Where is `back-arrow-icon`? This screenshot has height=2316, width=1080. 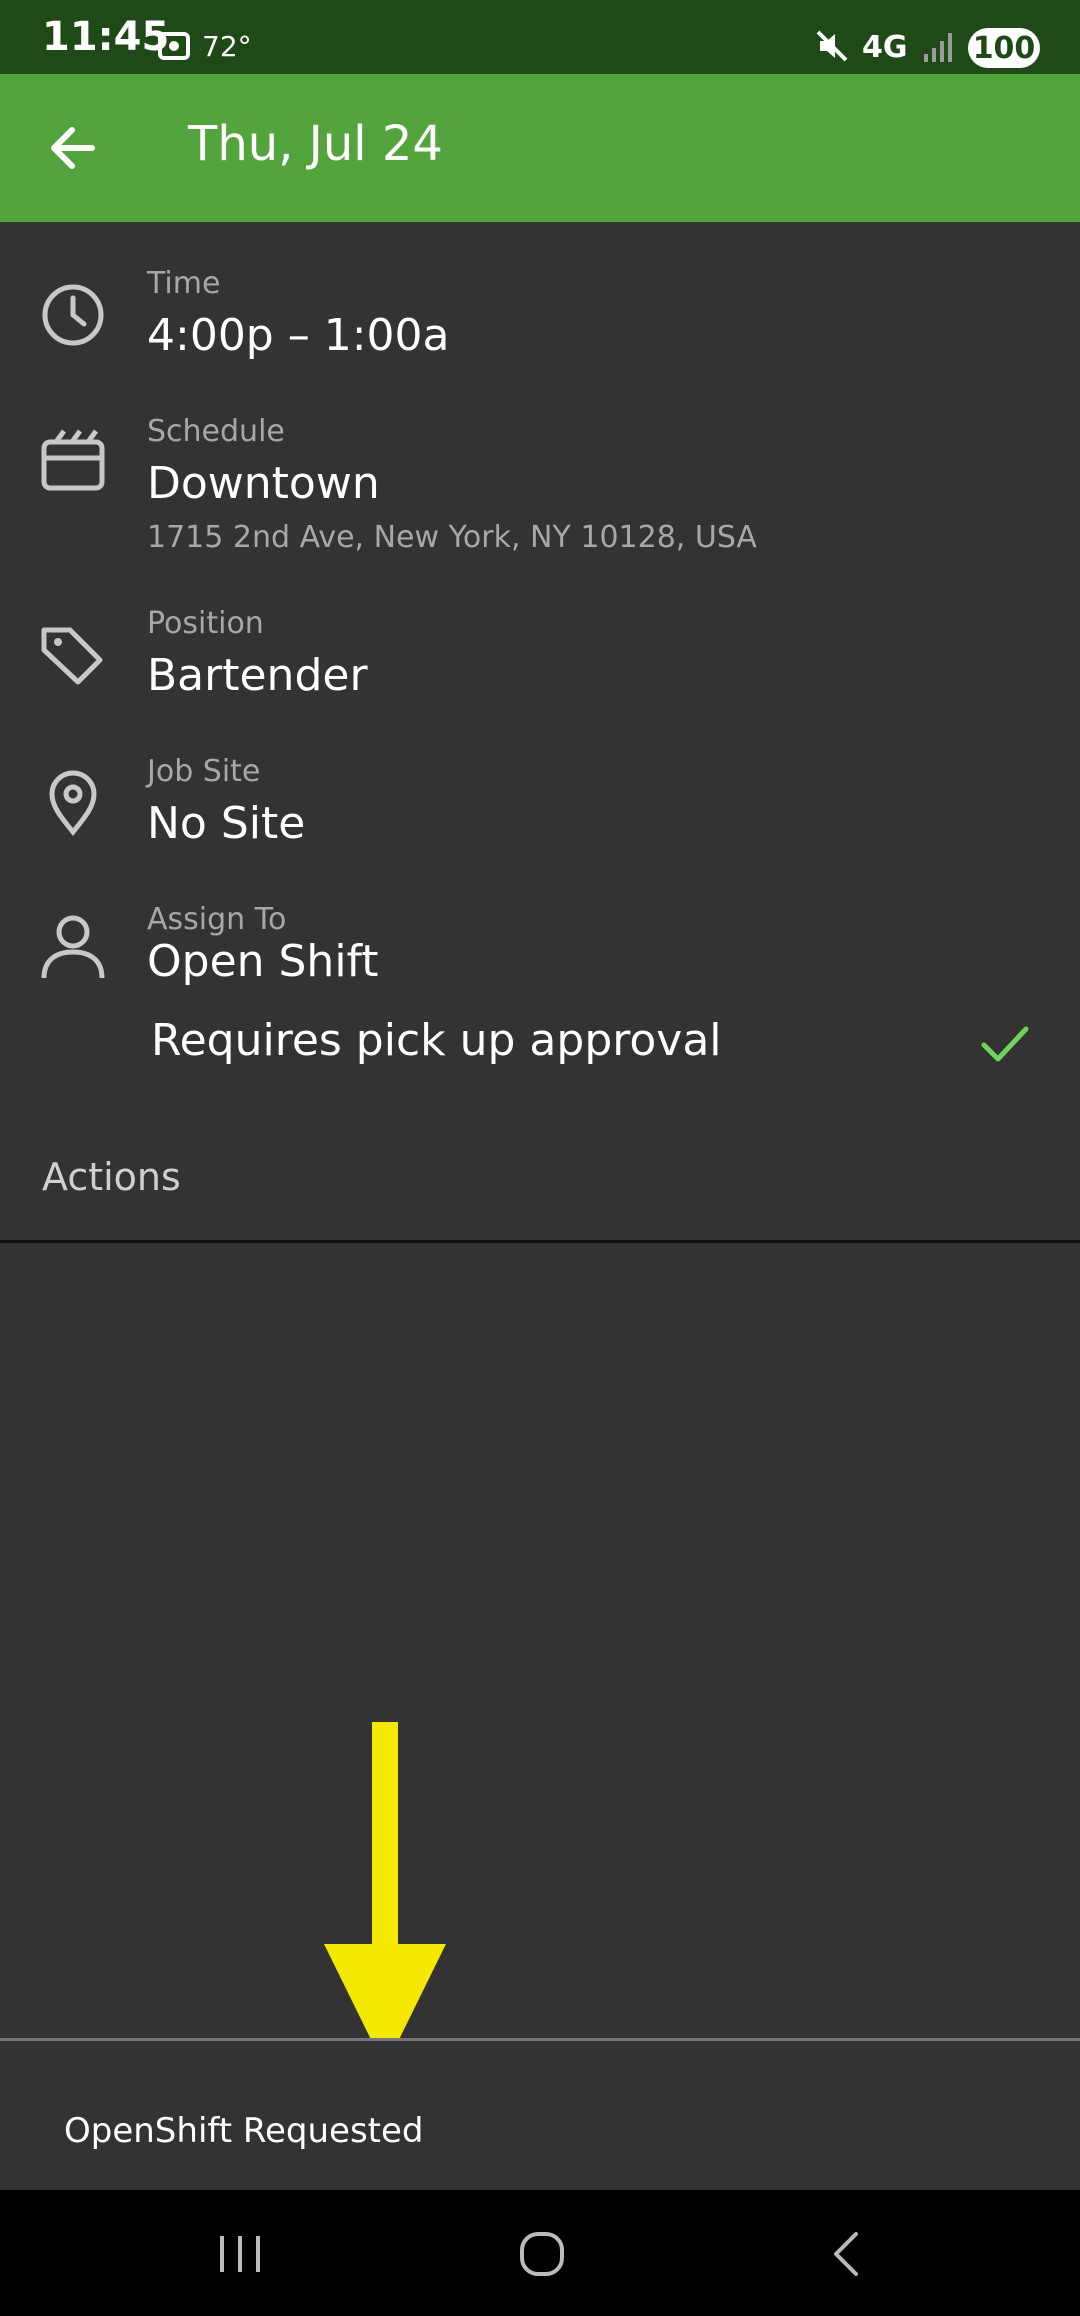
back-arrow-icon is located at coordinates (74, 148).